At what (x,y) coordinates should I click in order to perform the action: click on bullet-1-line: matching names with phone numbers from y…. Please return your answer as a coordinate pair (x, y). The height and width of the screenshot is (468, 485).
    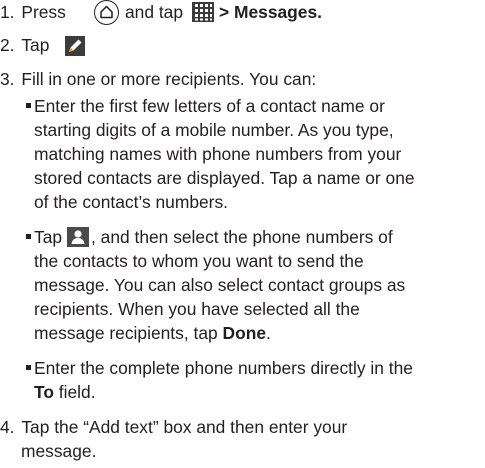
    Looking at the image, I should click on (218, 154).